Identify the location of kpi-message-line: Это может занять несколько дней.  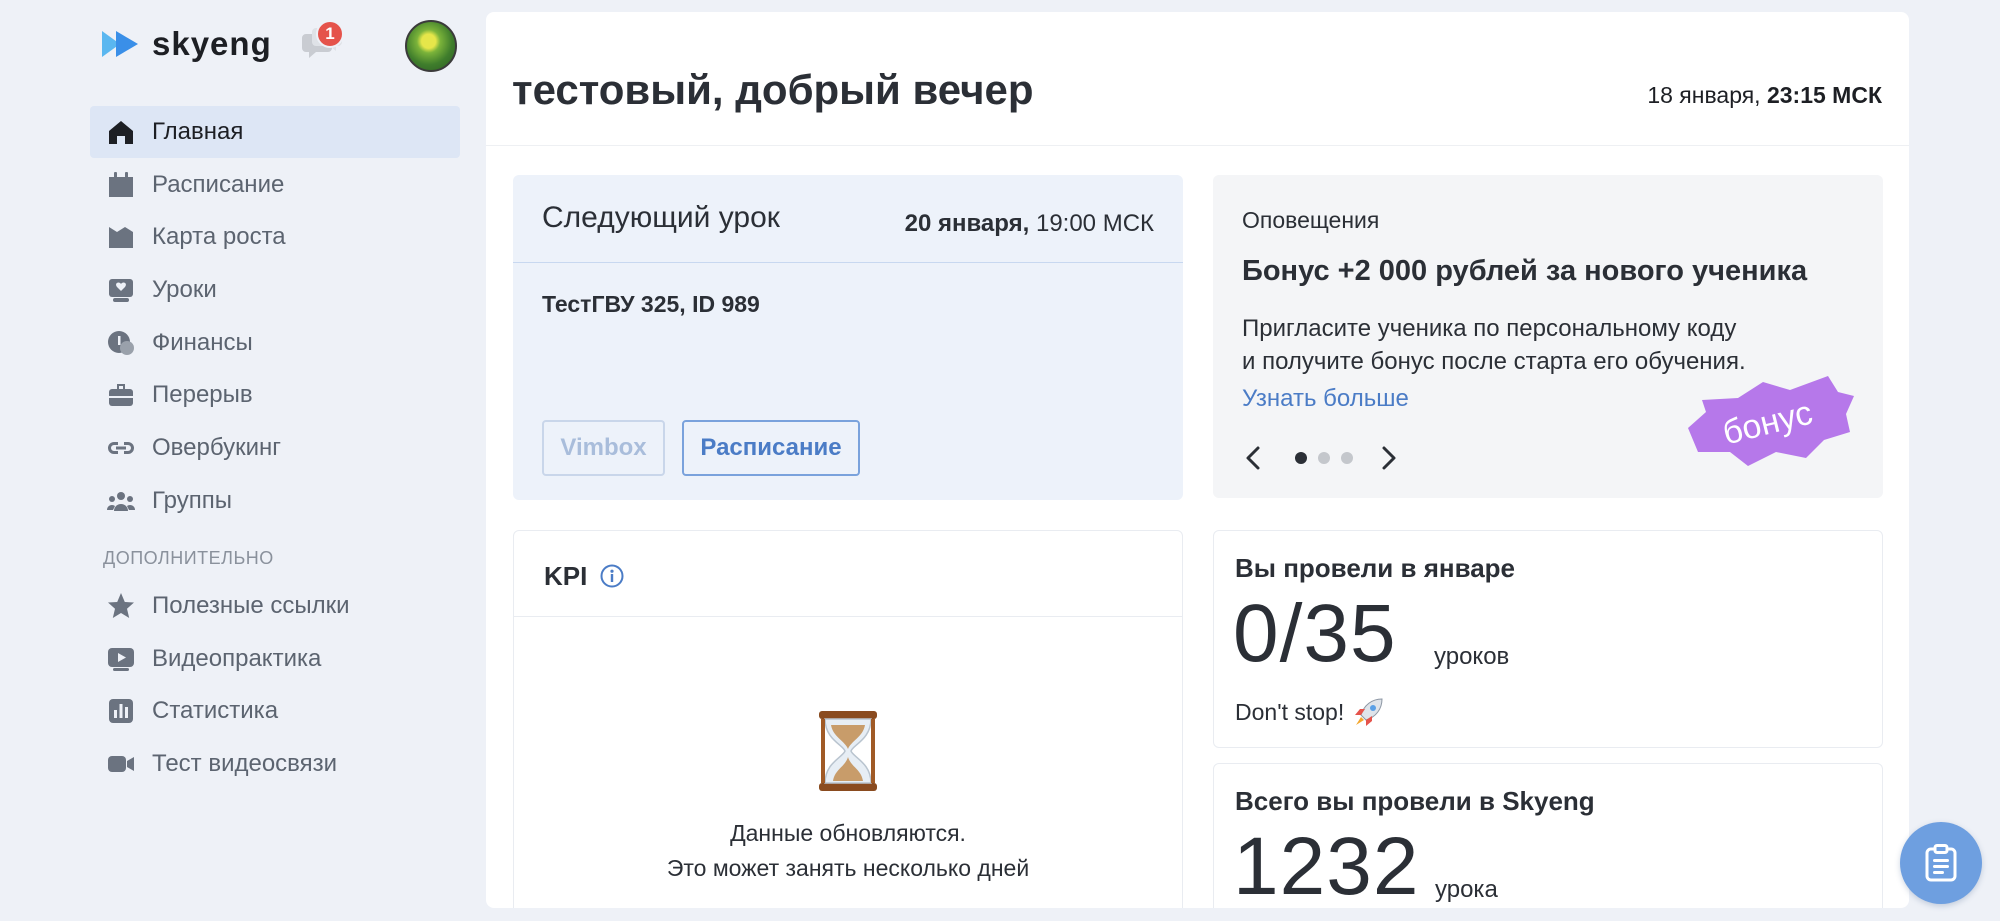
(848, 868).